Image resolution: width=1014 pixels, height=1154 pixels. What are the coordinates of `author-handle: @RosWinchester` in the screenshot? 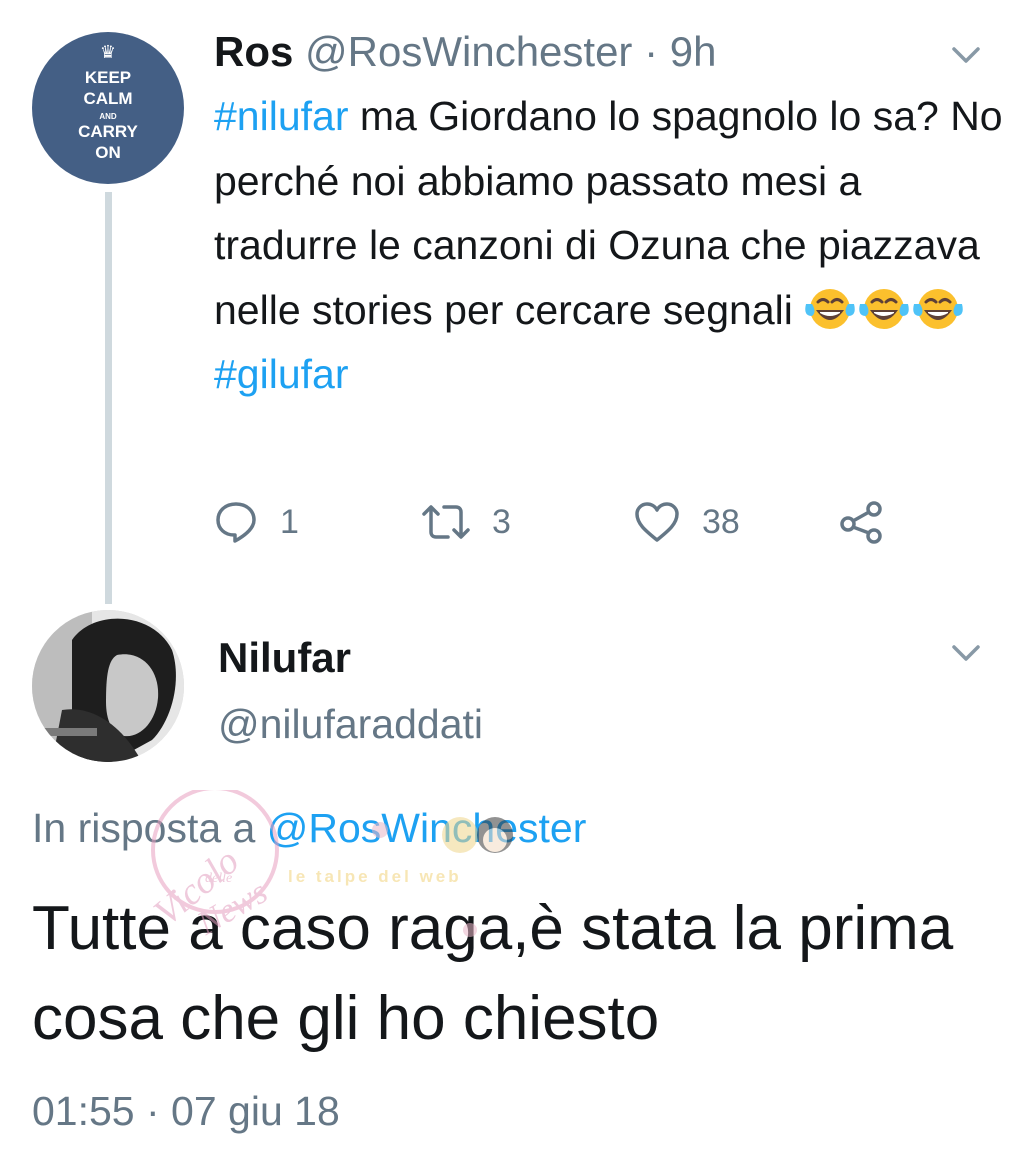 It's located at (468, 51).